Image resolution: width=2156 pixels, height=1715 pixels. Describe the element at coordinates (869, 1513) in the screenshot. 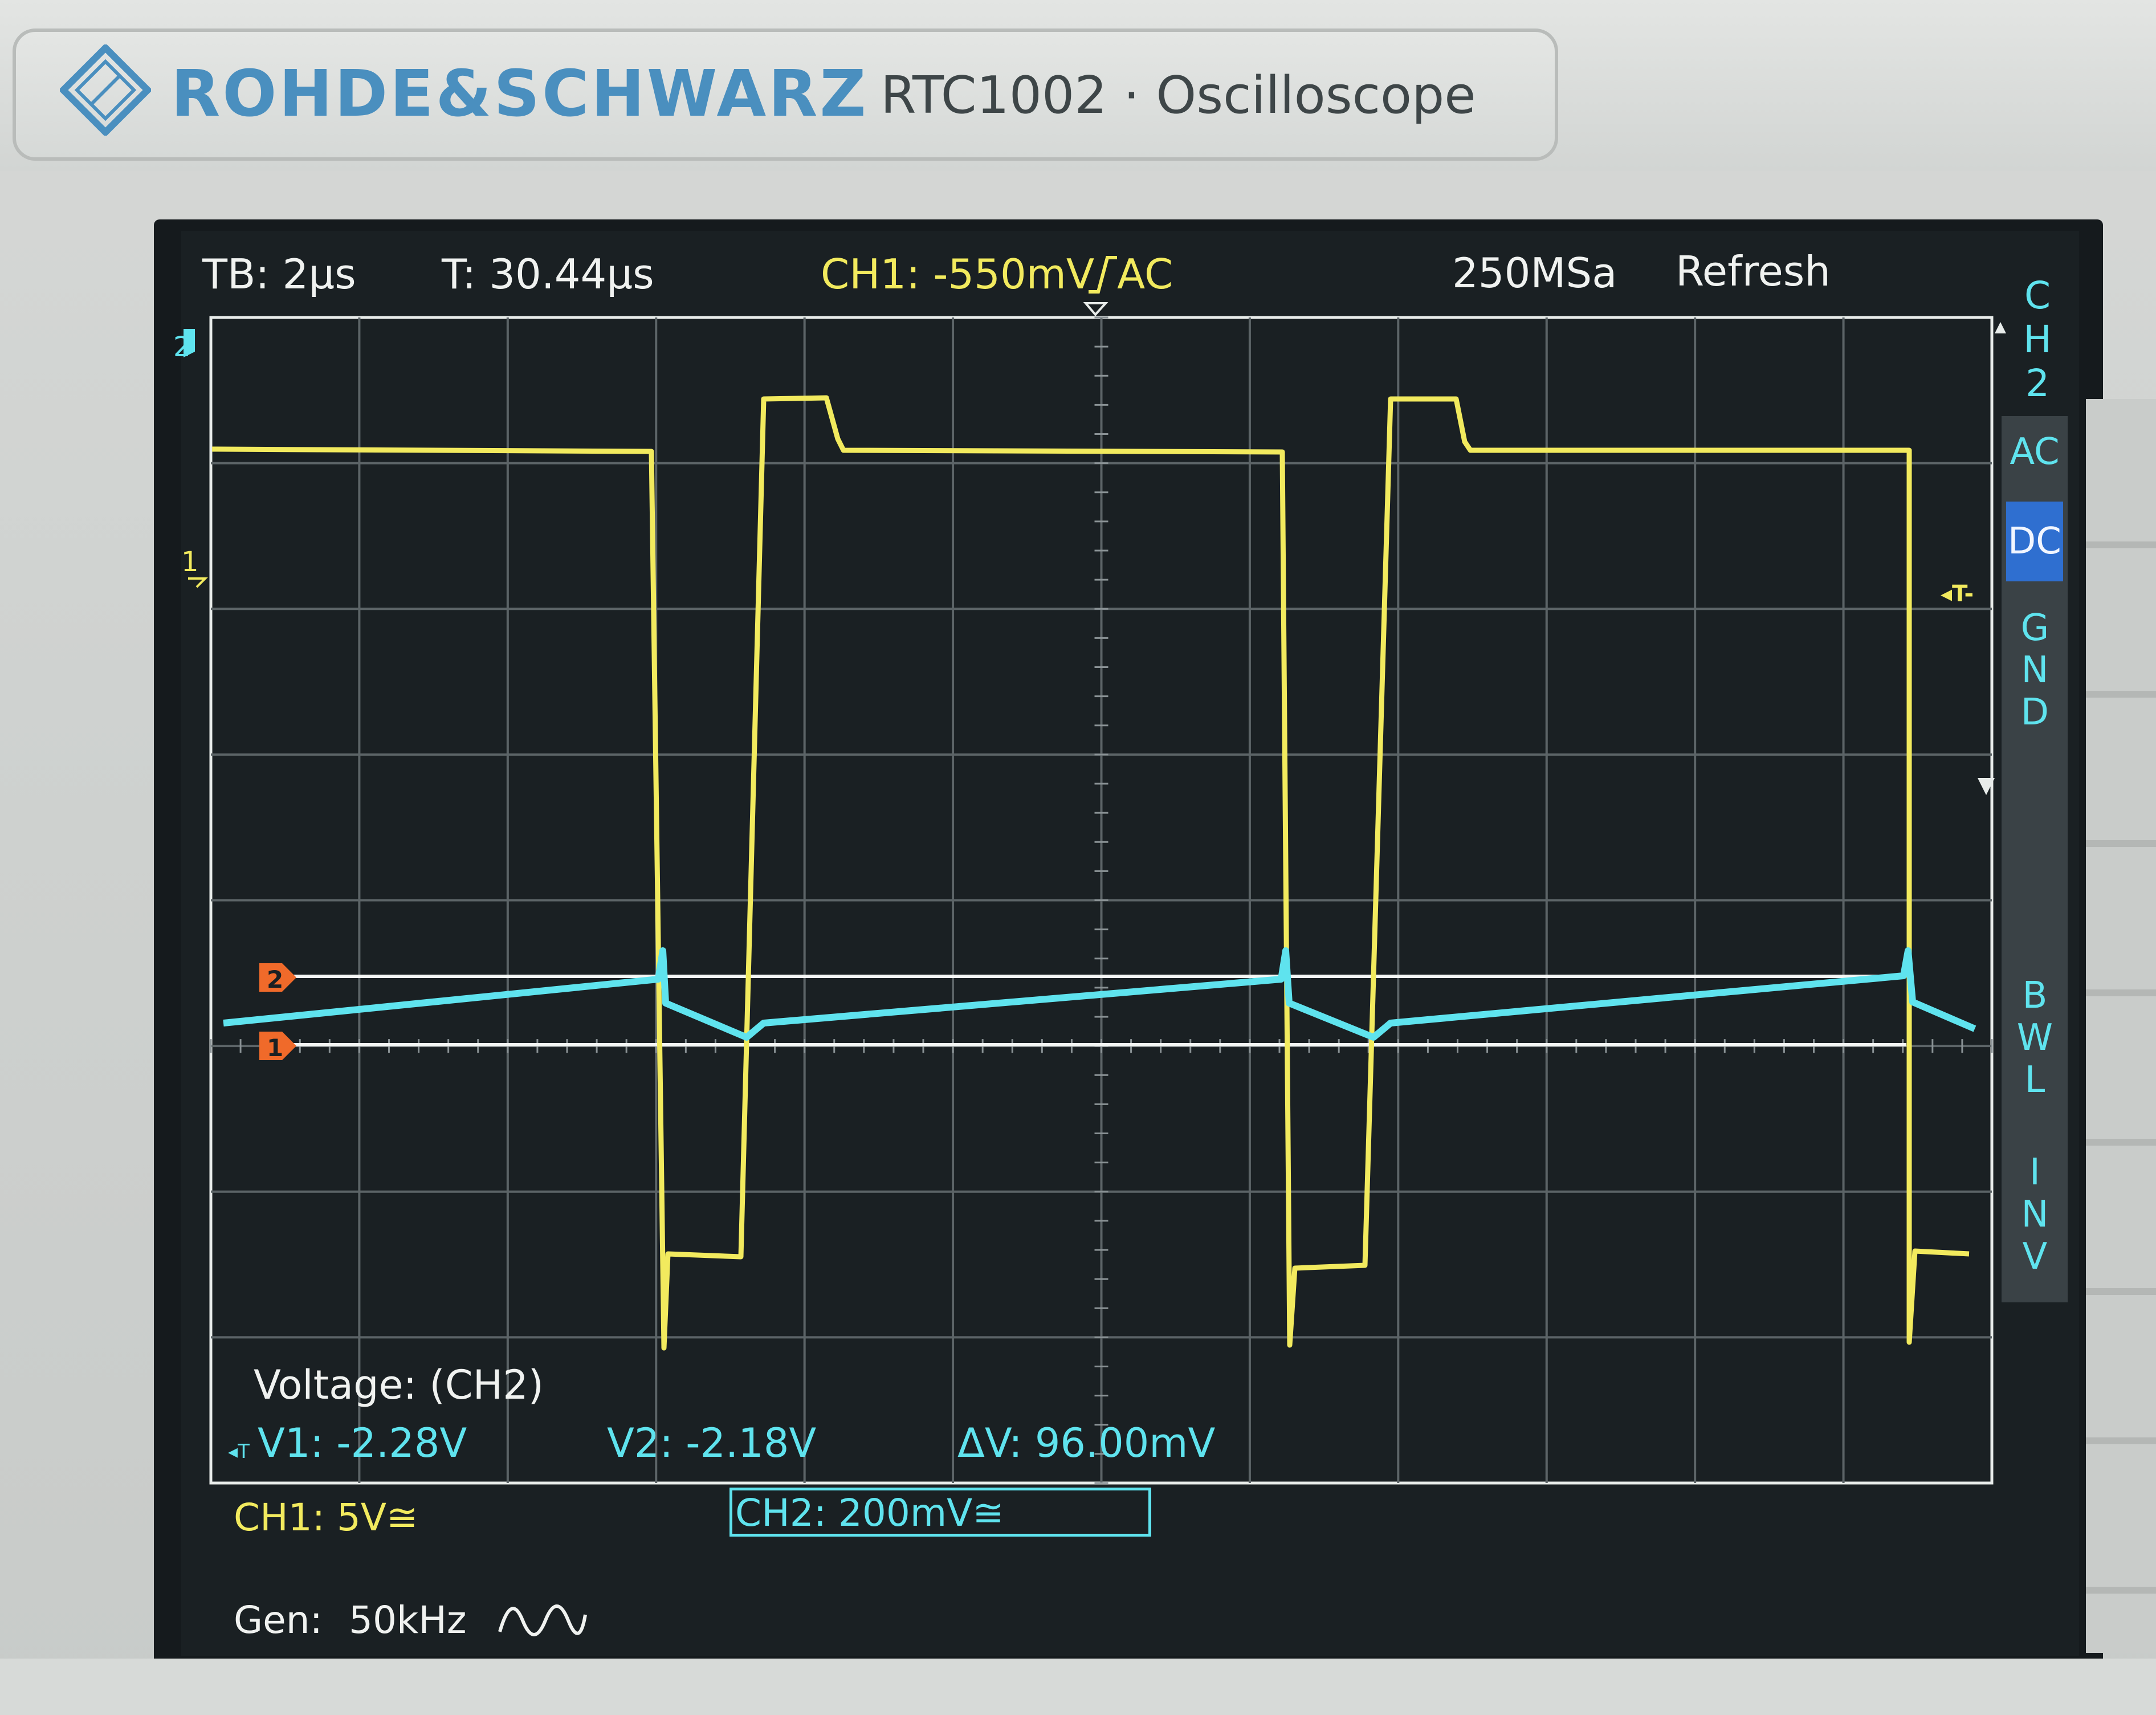

I see `ch2-scale-label: CH2: 200mV≅` at that location.